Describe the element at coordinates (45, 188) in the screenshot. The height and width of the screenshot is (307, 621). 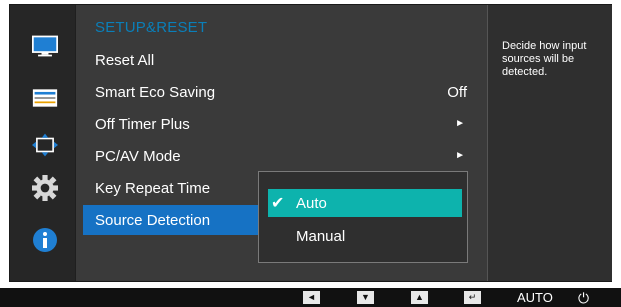
I see `setup-gear-icon` at that location.